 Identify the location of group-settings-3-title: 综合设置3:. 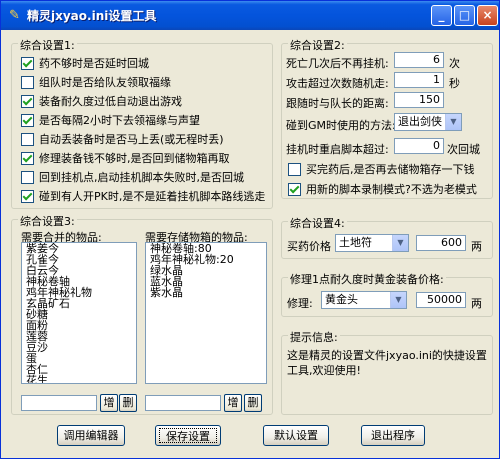
(47, 221).